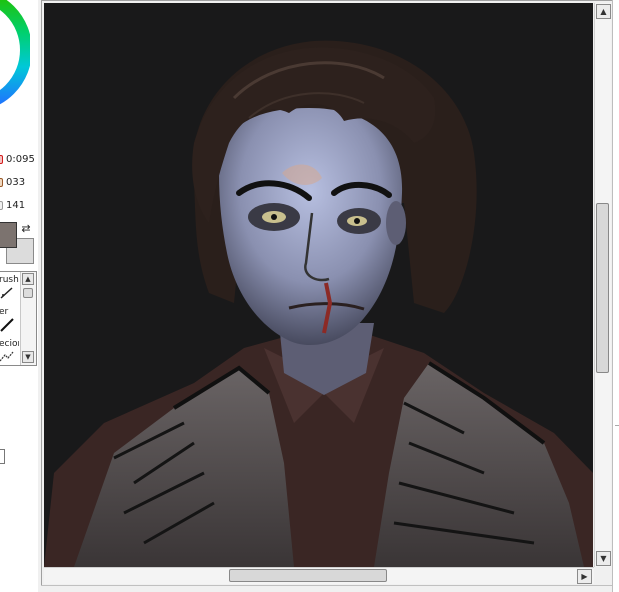 This screenshot has height=592, width=619. I want to click on green-slider: 033, so click(19, 183).